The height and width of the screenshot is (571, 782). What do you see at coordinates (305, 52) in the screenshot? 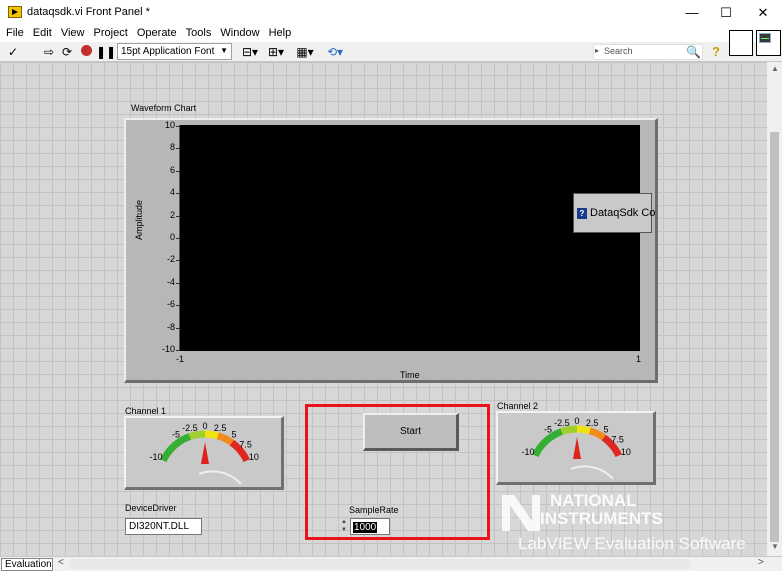
I see `resize-icon: ▦▾` at bounding box center [305, 52].